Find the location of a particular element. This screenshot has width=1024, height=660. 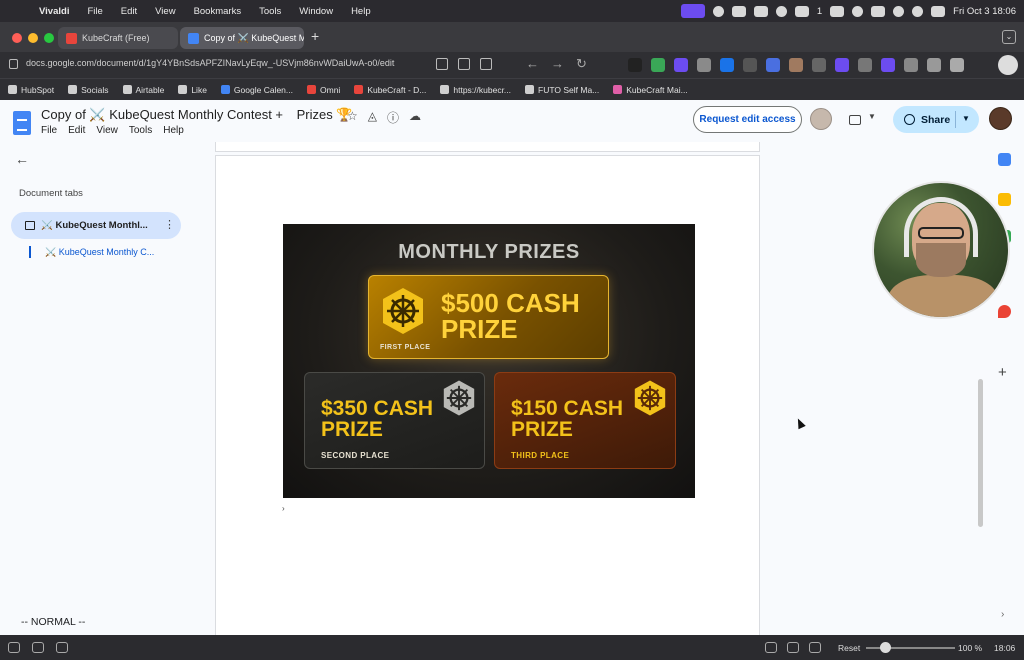

display-icon is located at coordinates (801, 11).